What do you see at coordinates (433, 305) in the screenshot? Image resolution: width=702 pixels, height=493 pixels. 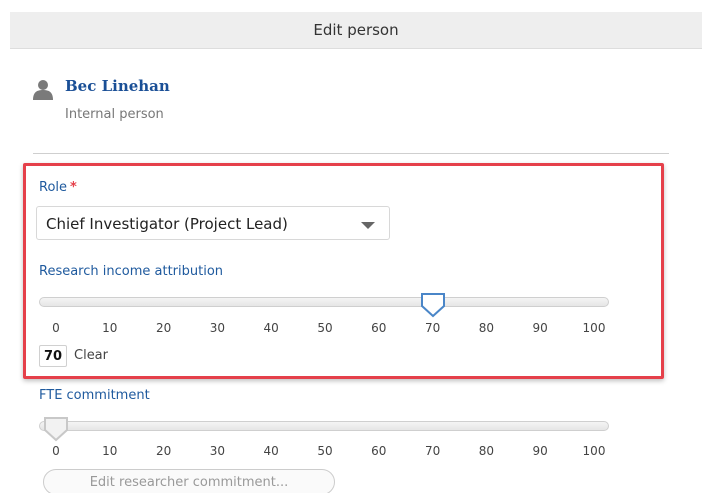 I see `research-income-slider-handle` at bounding box center [433, 305].